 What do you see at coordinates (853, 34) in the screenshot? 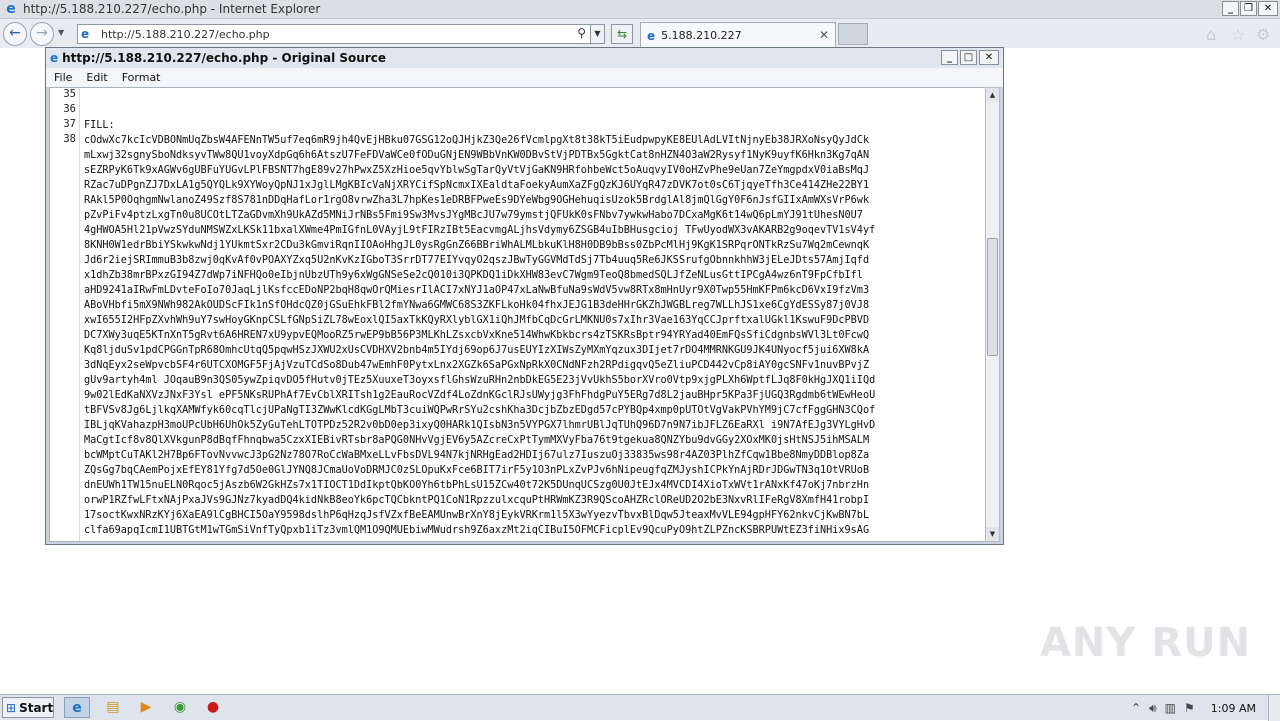
I see `new-tab-button` at bounding box center [853, 34].